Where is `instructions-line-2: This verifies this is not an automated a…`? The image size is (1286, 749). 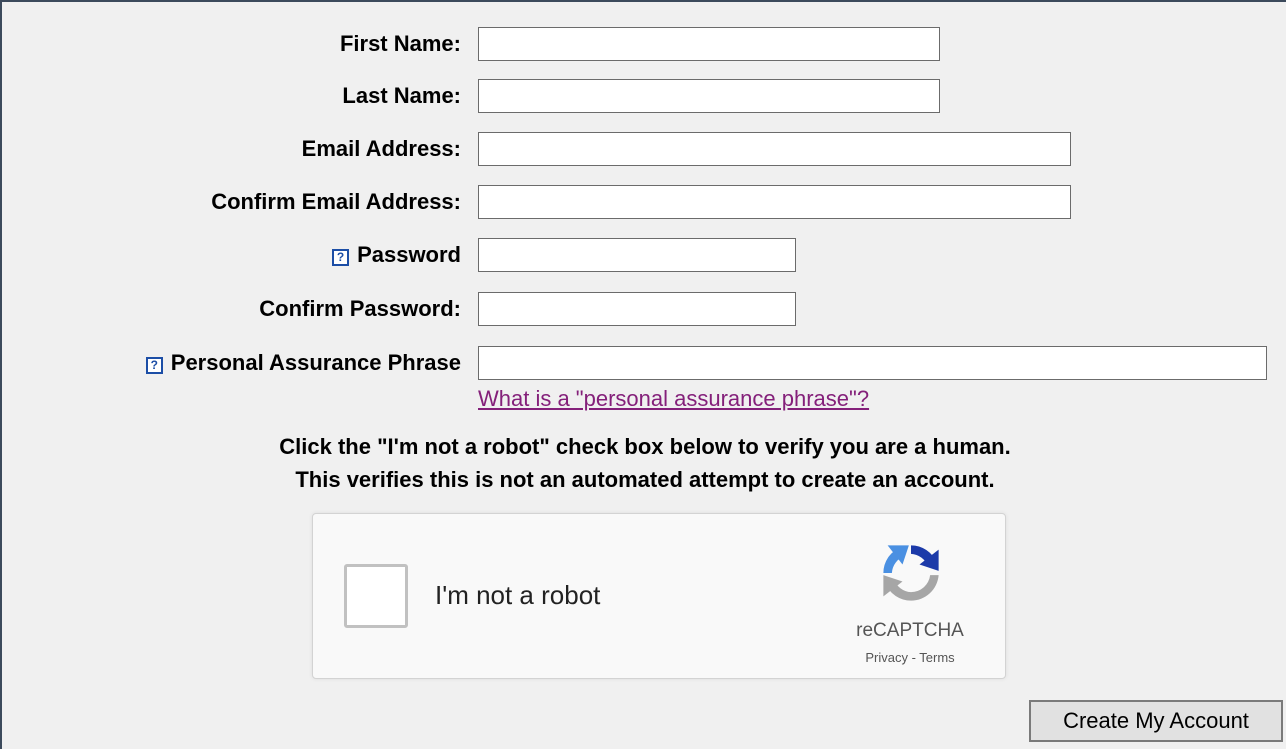 instructions-line-2: This verifies this is not an automated a… is located at coordinates (645, 479).